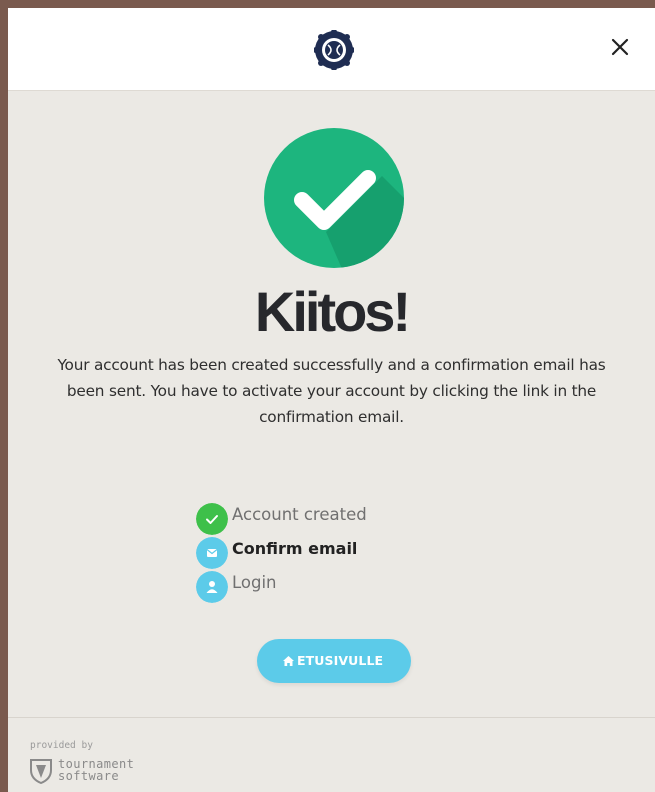  Describe the element at coordinates (212, 553) in the screenshot. I see `envelope-icon` at that location.